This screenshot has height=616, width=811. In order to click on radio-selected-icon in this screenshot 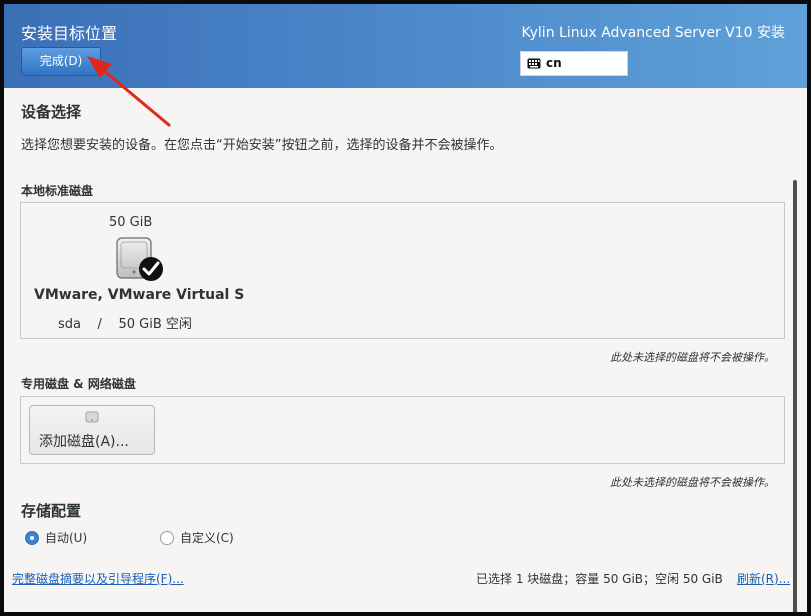, I will do `click(32, 537)`.